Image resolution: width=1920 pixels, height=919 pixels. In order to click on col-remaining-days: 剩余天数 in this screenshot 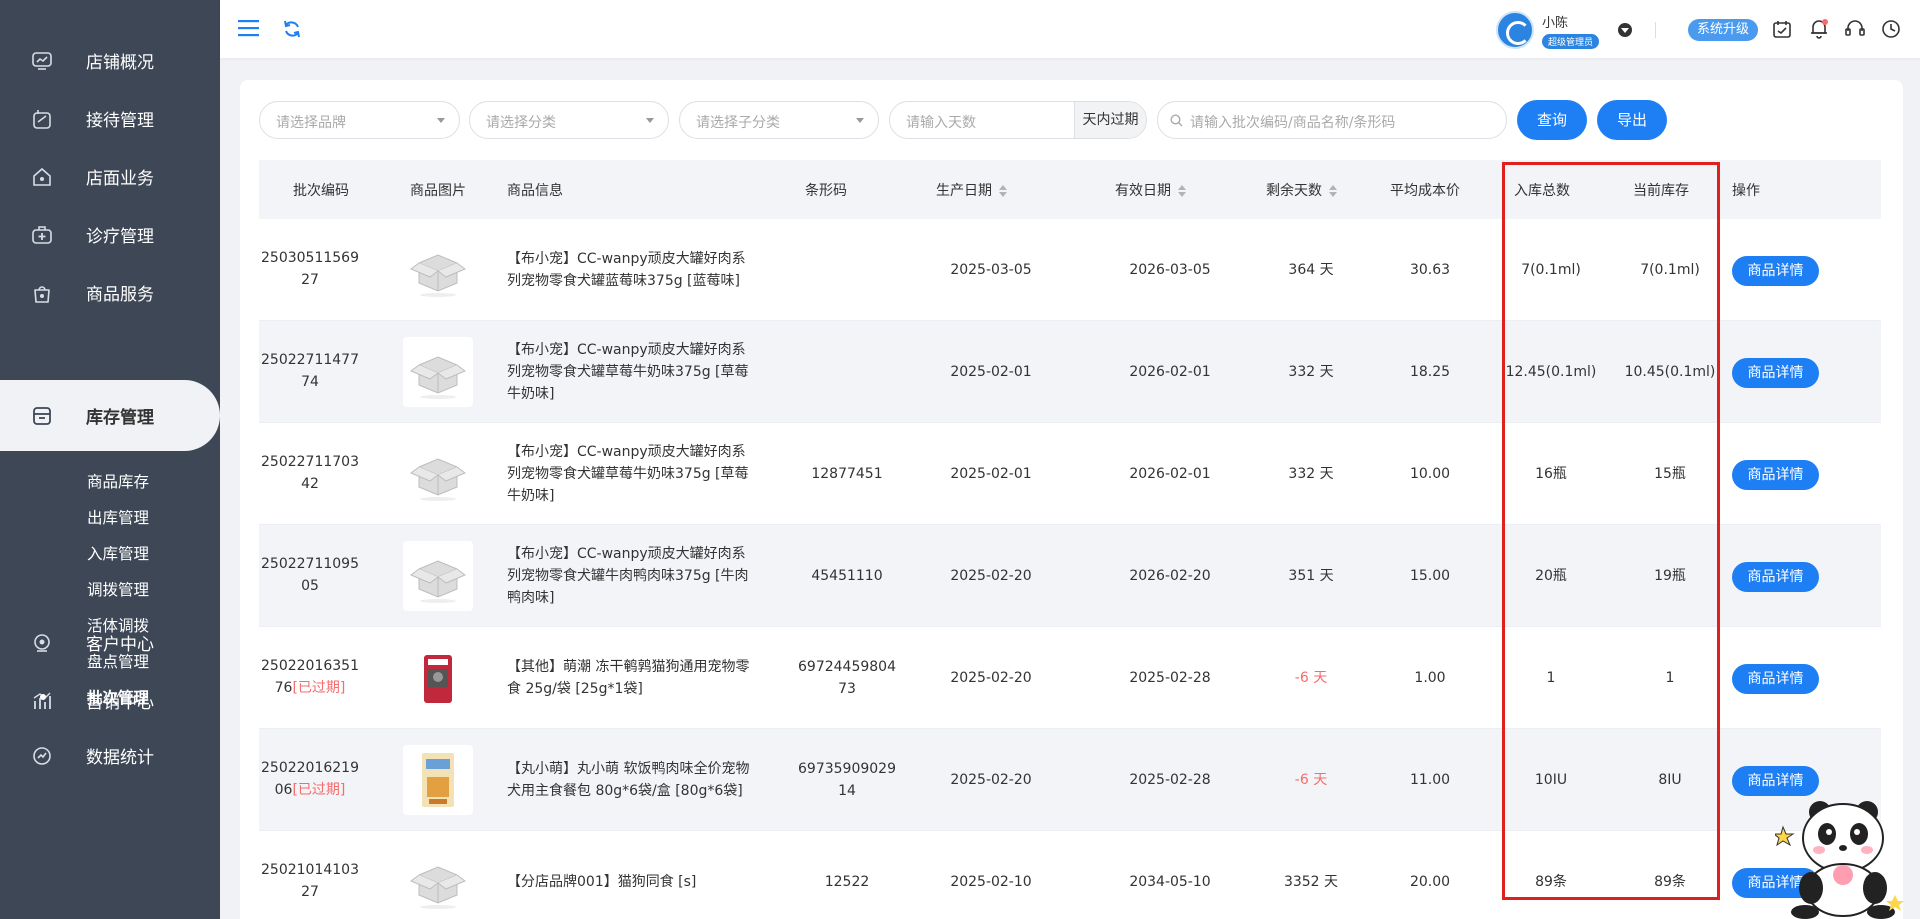, I will do `click(1302, 190)`.